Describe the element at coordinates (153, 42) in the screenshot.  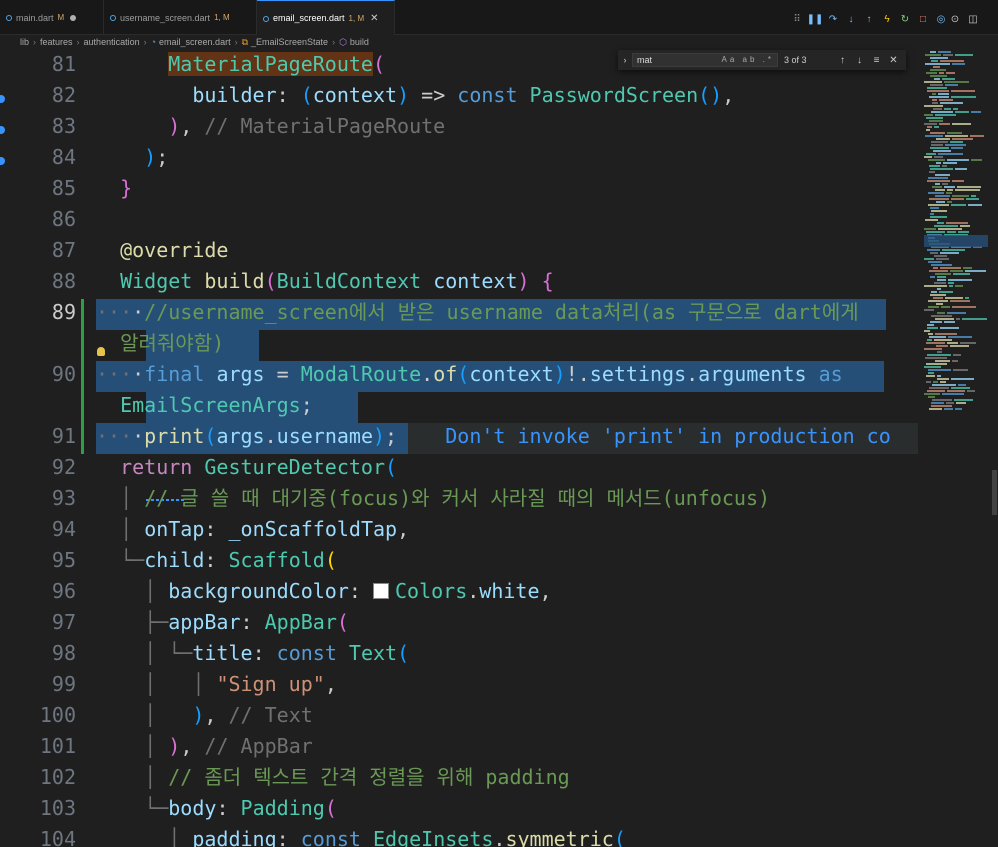
I see `dart-file-icon: ◔` at that location.